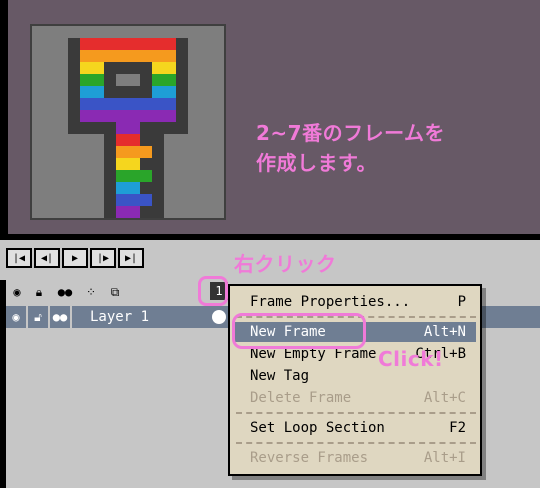 The height and width of the screenshot is (488, 540). I want to click on play-button: ▶, so click(75, 258).